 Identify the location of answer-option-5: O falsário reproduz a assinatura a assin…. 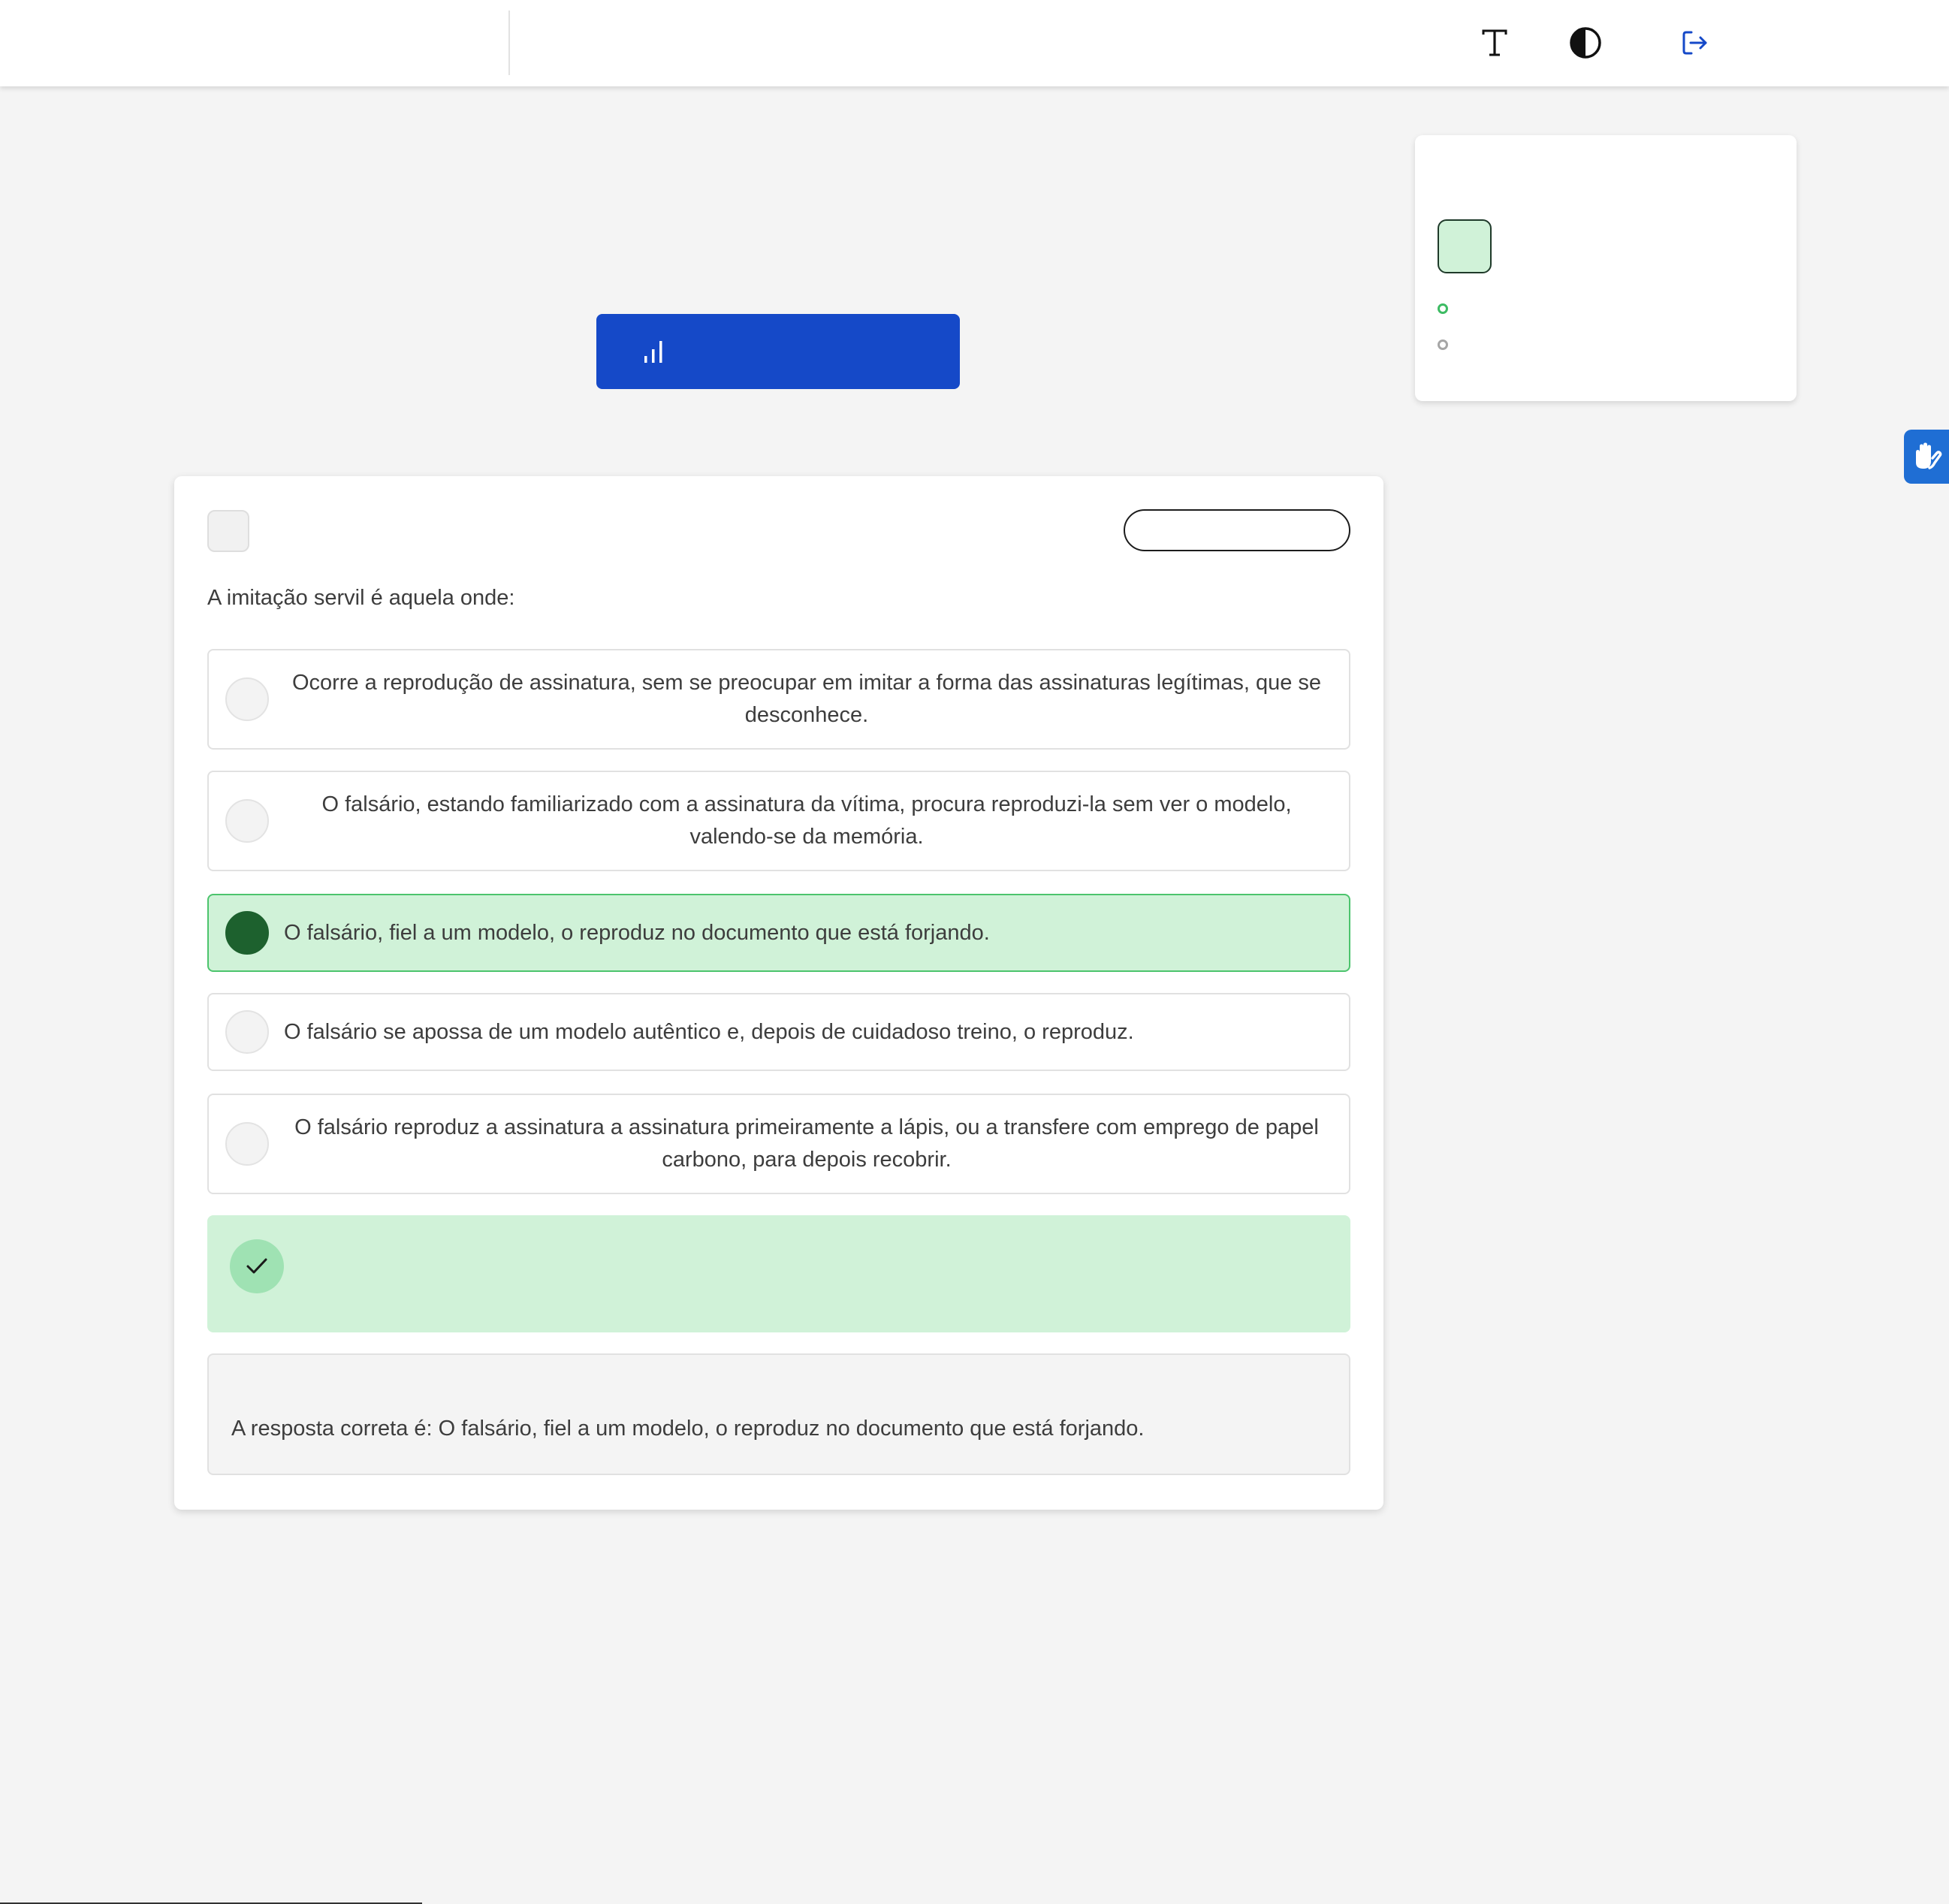
(778, 1144).